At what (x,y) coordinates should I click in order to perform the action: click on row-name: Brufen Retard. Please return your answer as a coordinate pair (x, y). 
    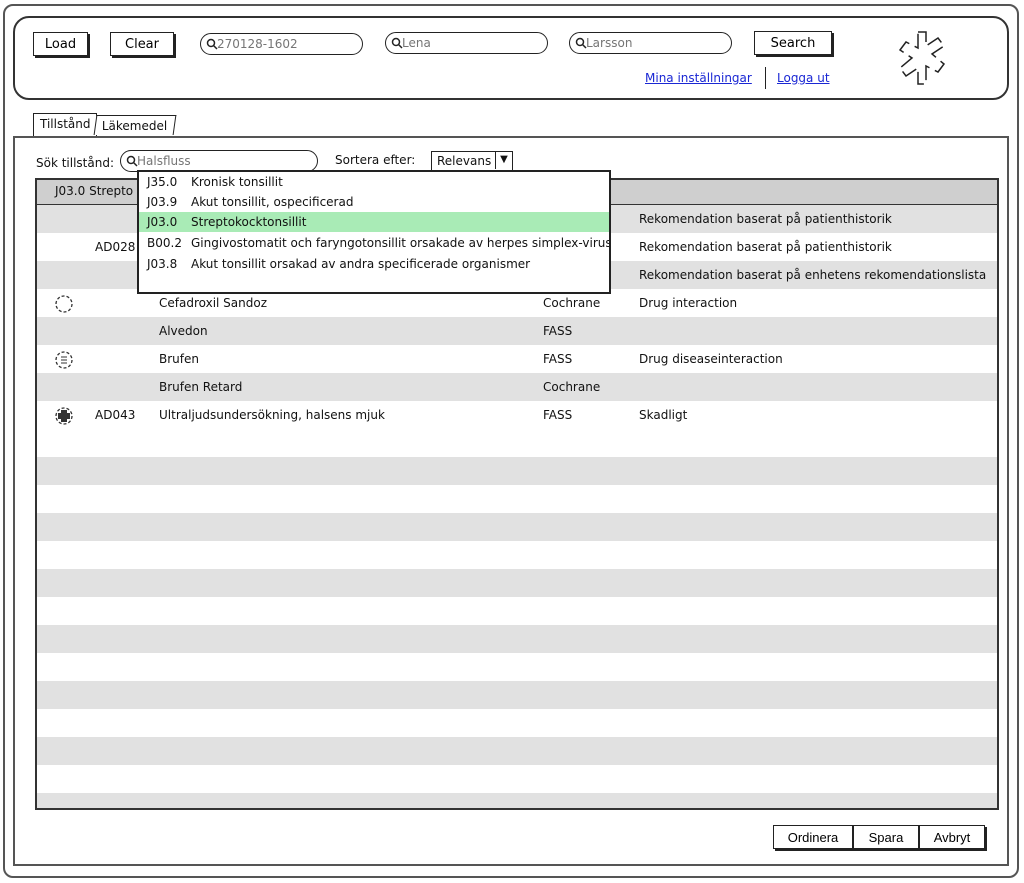
    Looking at the image, I should click on (201, 387).